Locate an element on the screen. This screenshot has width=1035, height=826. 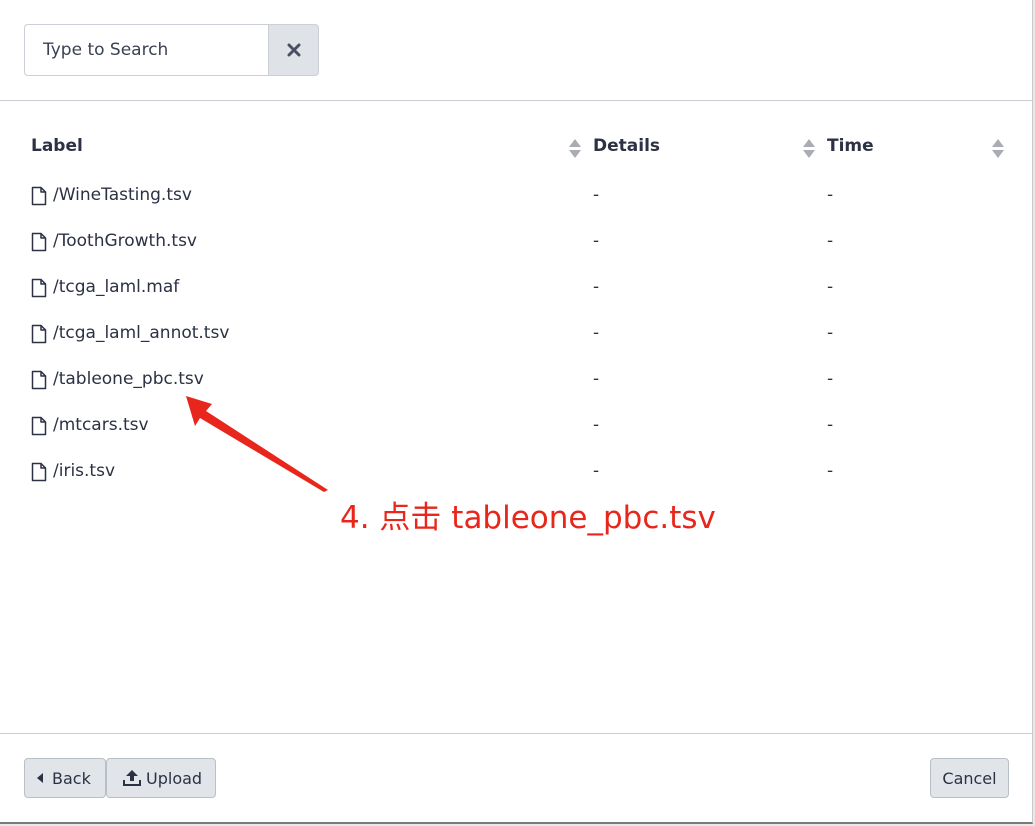
cancel-button: Cancel is located at coordinates (969, 778).